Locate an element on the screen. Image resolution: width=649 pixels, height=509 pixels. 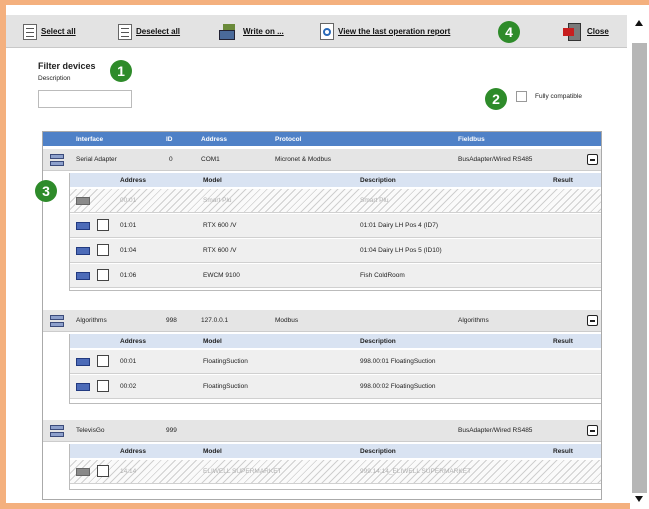
row-address: 01:01 is located at coordinates (128, 225).